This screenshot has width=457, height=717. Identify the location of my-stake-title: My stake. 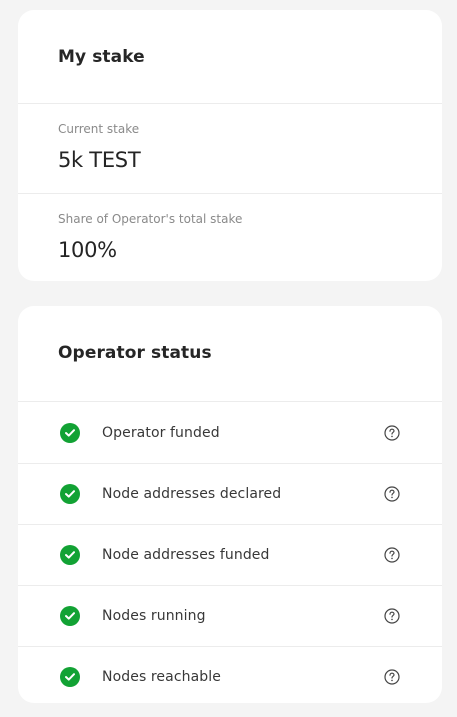
(101, 57).